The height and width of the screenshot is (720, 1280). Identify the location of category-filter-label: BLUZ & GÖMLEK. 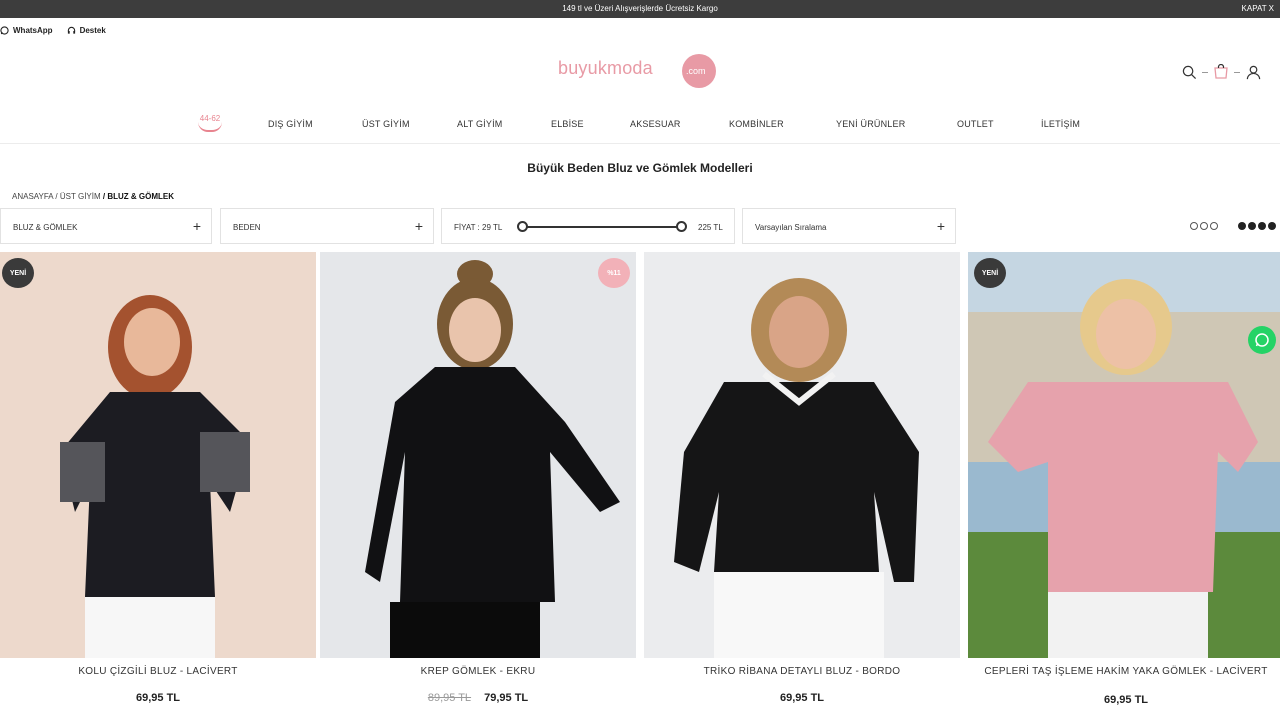
(45, 227).